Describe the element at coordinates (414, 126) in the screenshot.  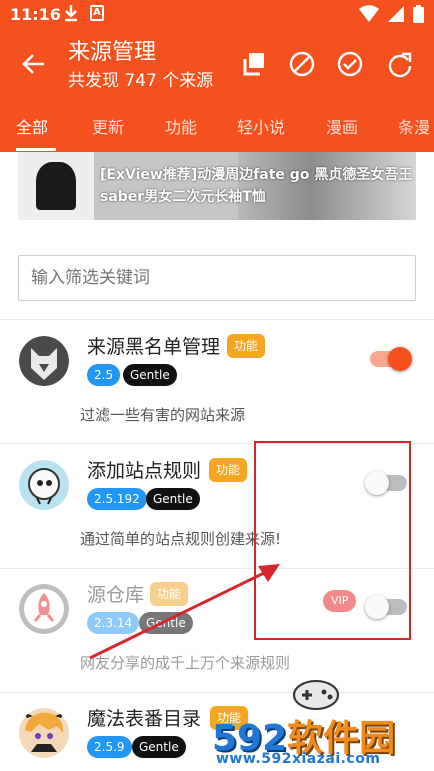
I see `tab-webtoon: 条漫` at that location.